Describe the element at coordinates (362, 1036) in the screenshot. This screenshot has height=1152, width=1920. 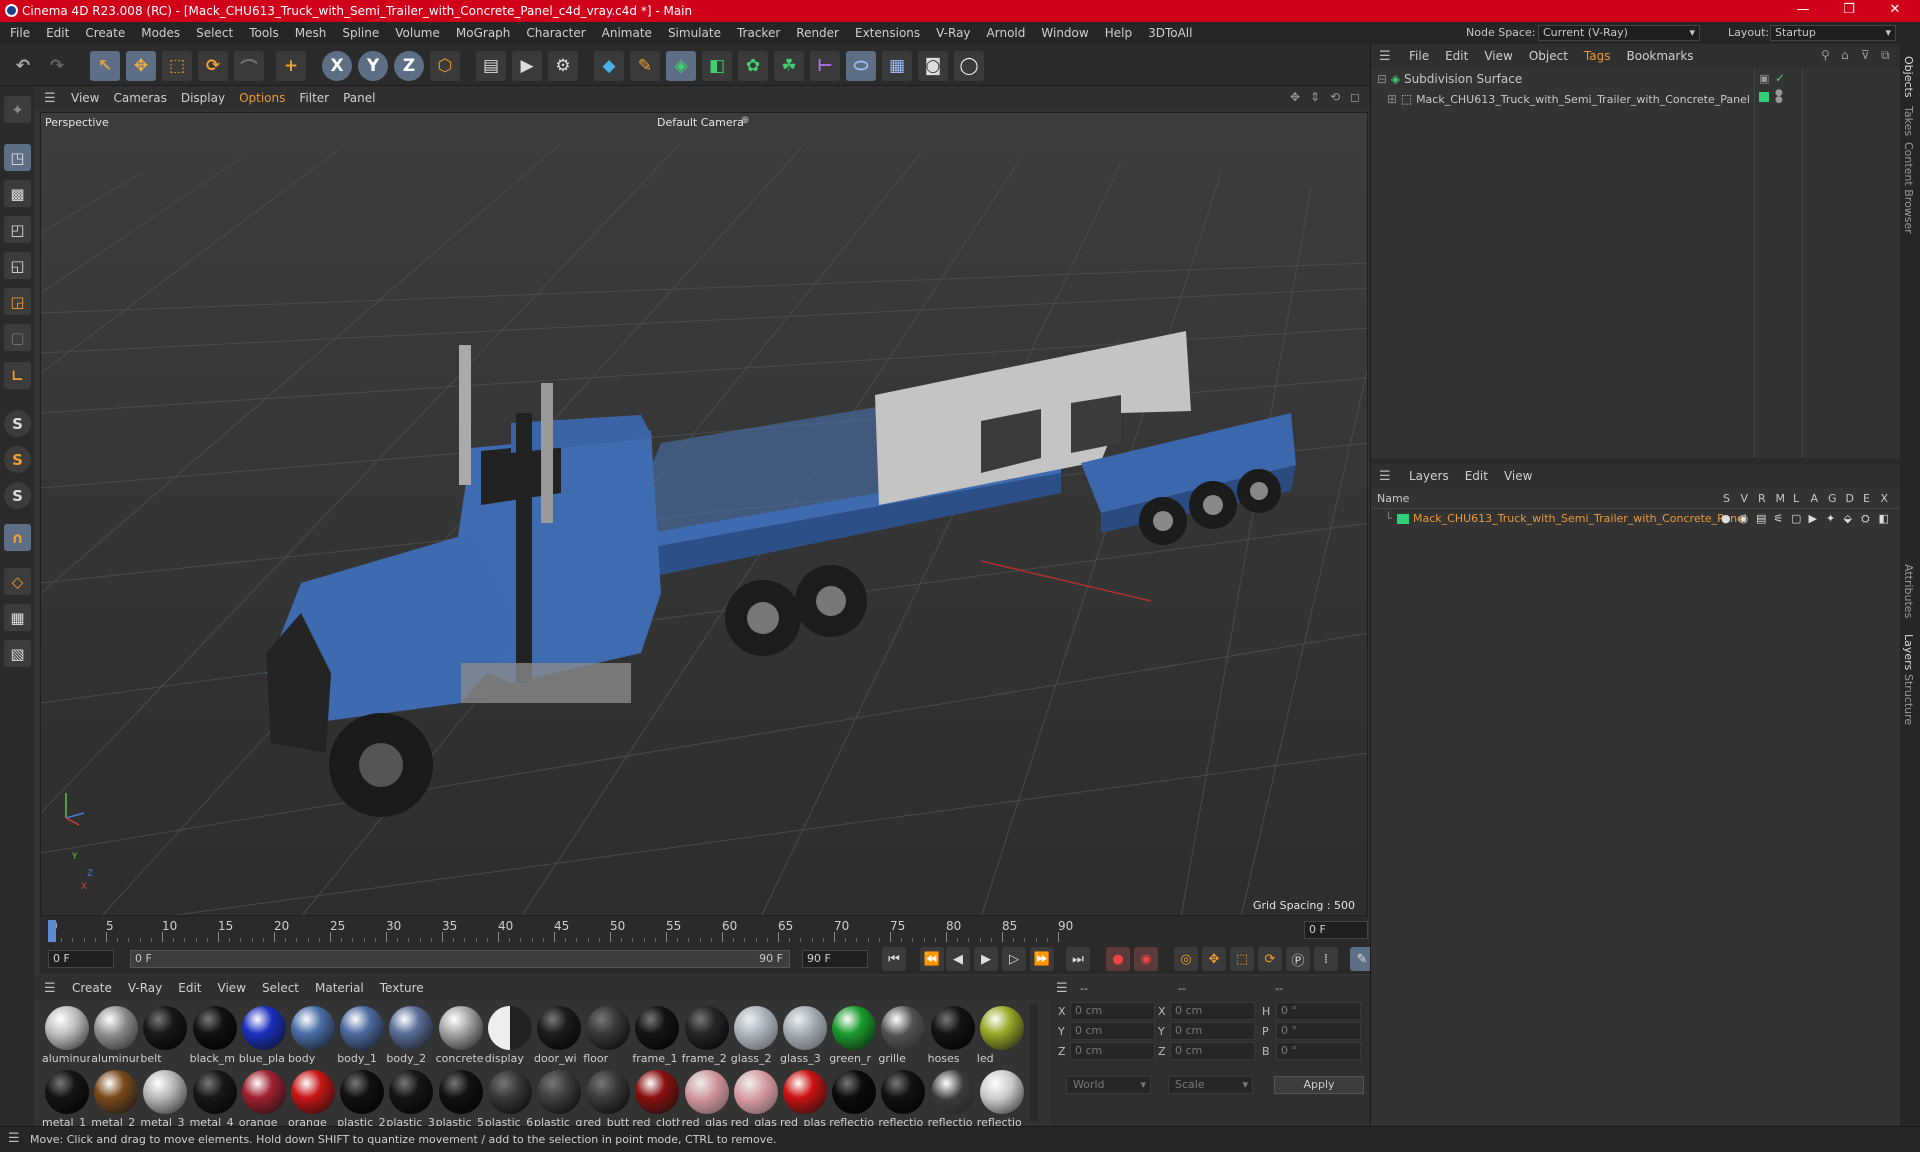
I see `material-swatch: body_1` at that location.